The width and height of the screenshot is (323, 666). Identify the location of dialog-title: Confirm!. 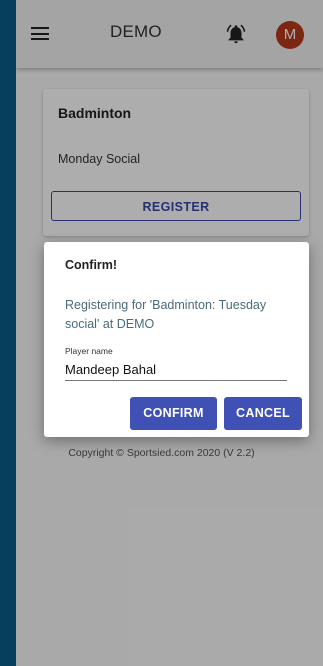
(91, 265).